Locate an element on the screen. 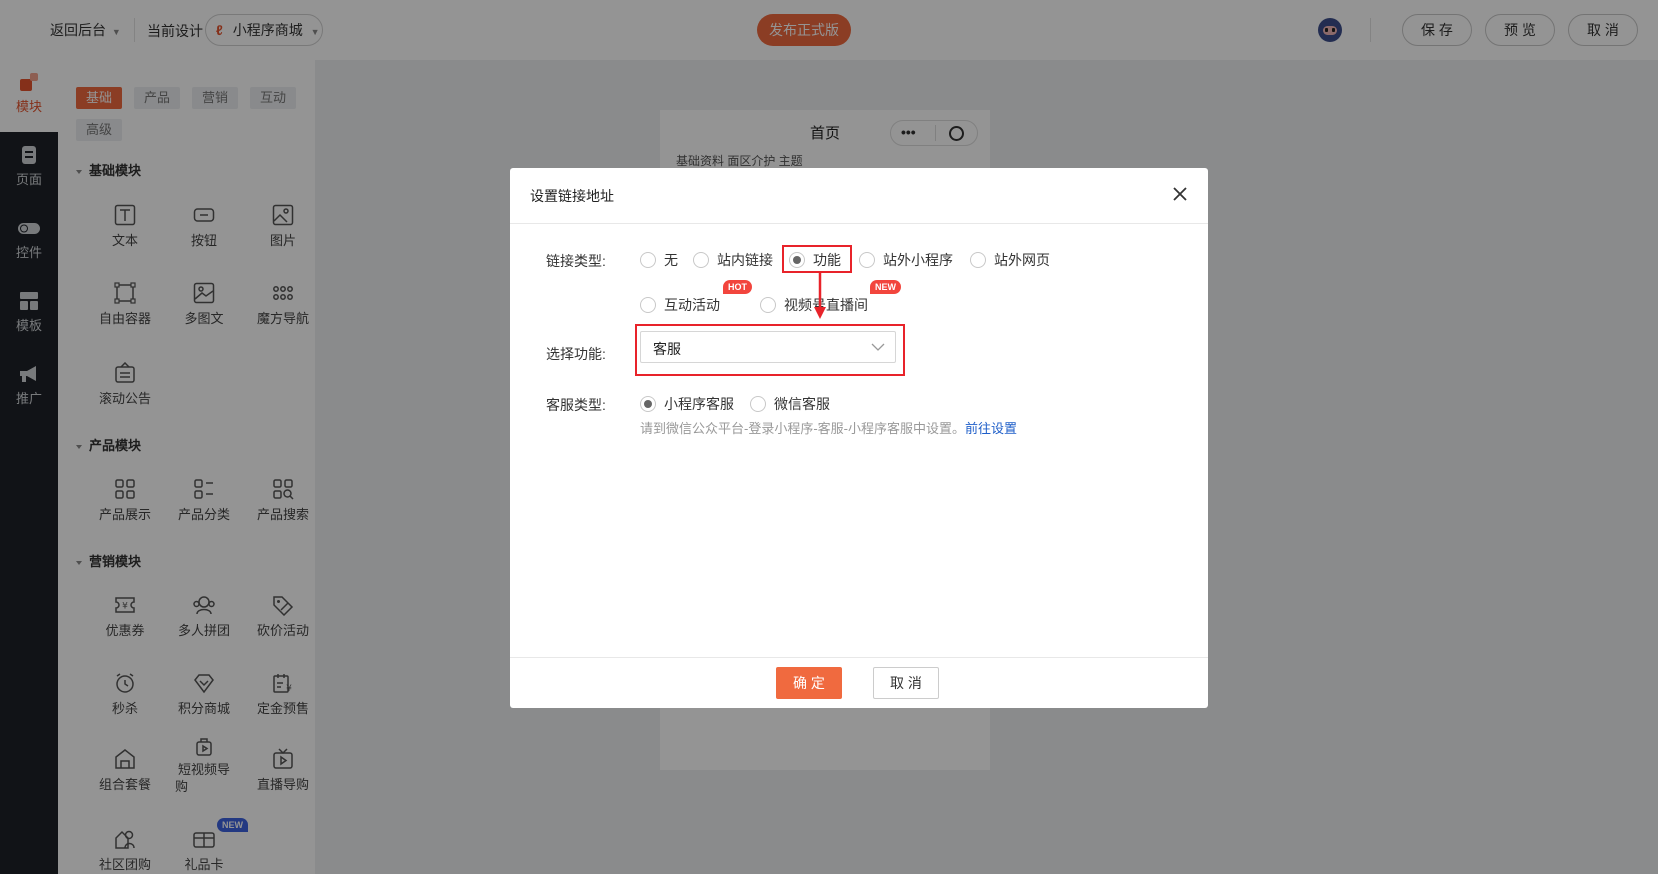 The width and height of the screenshot is (1658, 874). hint-text-line: 请到微信公众平台-登录小程序-客服-小程序客服中设置。前往设置 is located at coordinates (828, 427).